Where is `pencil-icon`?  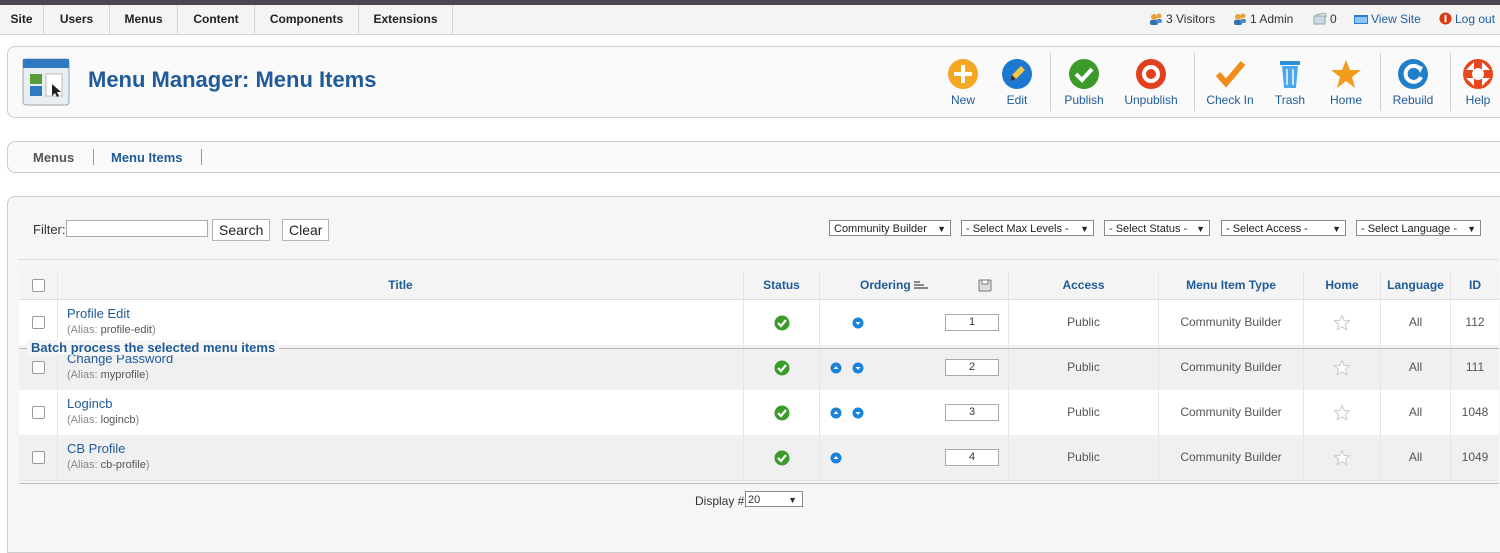 pencil-icon is located at coordinates (1017, 74).